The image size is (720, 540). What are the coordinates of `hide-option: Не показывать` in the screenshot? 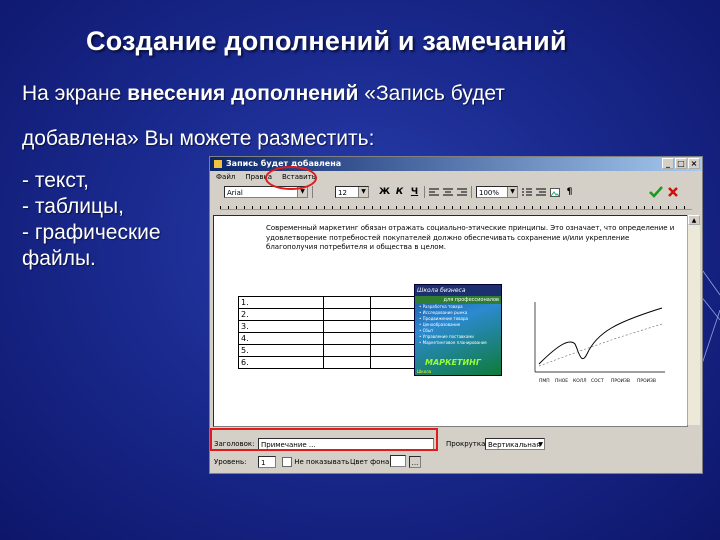 It's located at (315, 462).